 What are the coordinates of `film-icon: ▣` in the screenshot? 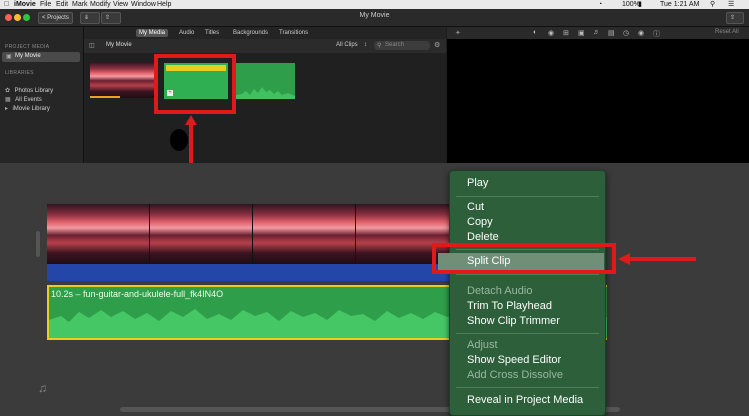 It's located at (9, 57).